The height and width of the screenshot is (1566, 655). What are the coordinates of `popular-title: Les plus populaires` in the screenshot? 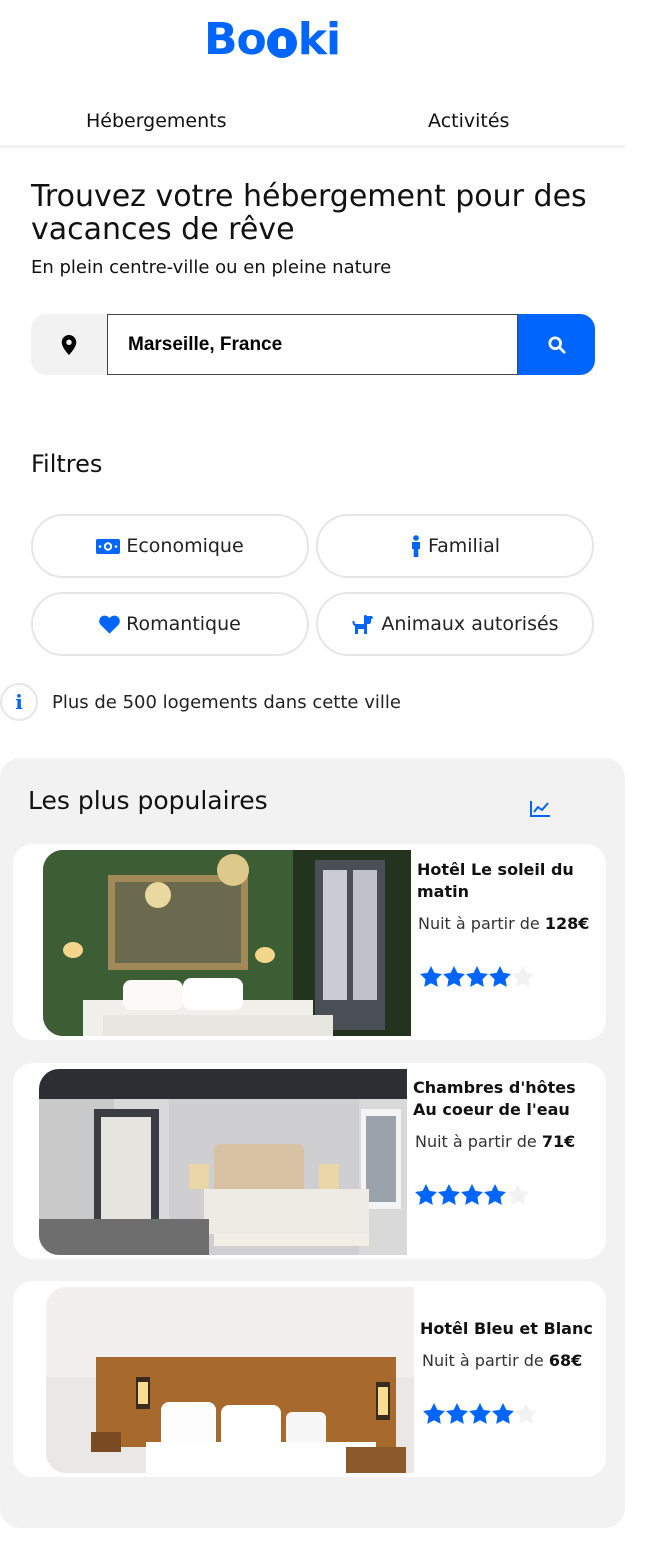 It's located at (148, 800).